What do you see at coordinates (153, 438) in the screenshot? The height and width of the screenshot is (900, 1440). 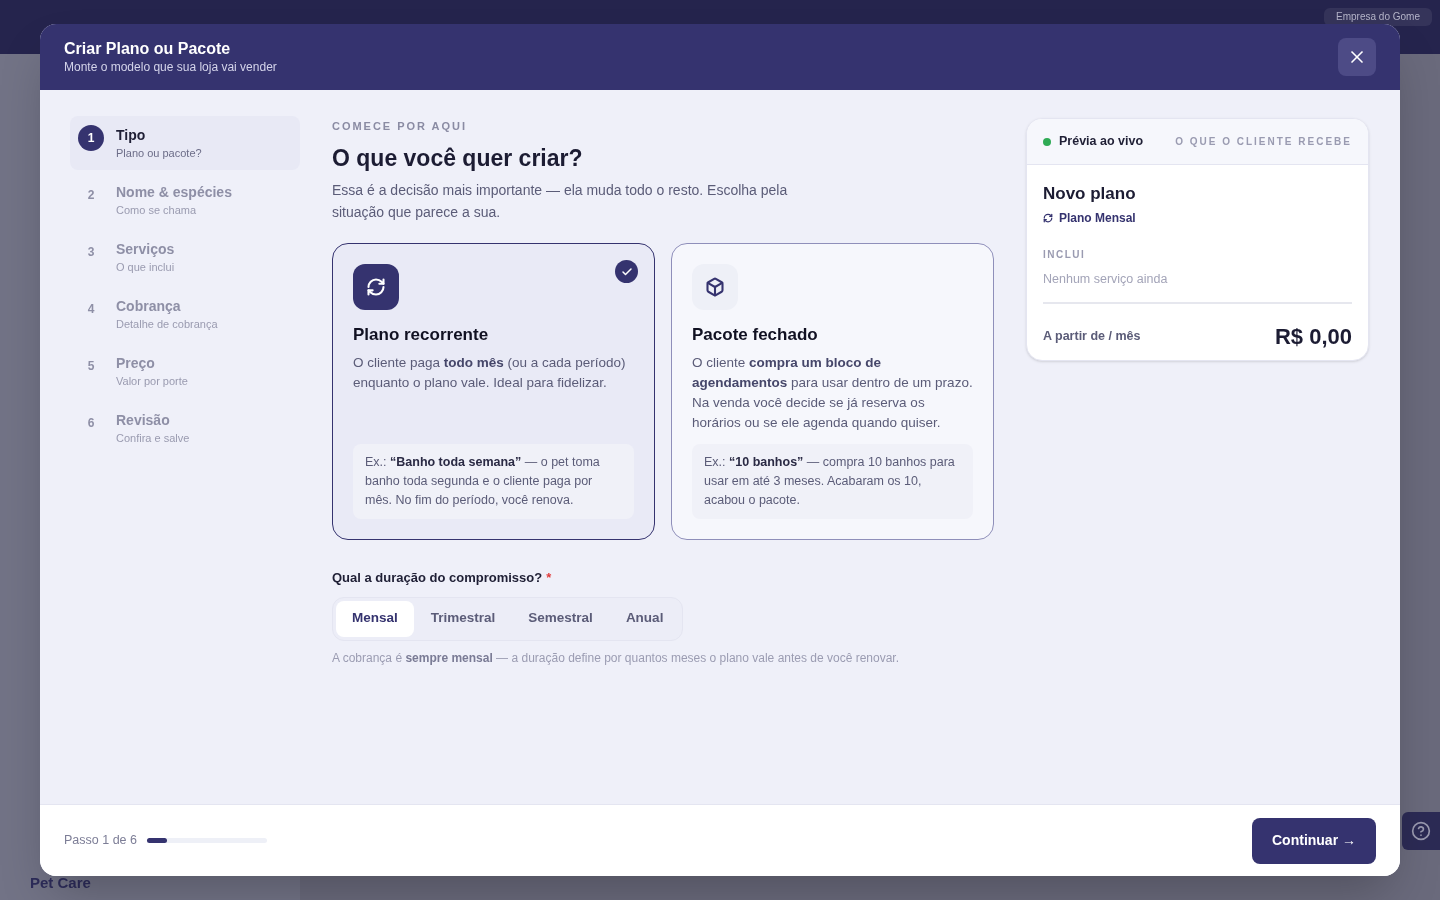 I see `step-subtitle: Confira e salve` at bounding box center [153, 438].